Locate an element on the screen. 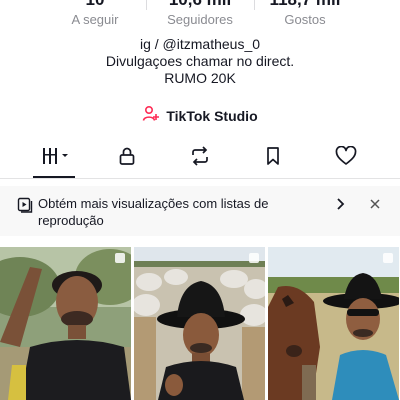 This screenshot has height=400, width=400. stat-followers-value: 10,6 mil is located at coordinates (200, 5).